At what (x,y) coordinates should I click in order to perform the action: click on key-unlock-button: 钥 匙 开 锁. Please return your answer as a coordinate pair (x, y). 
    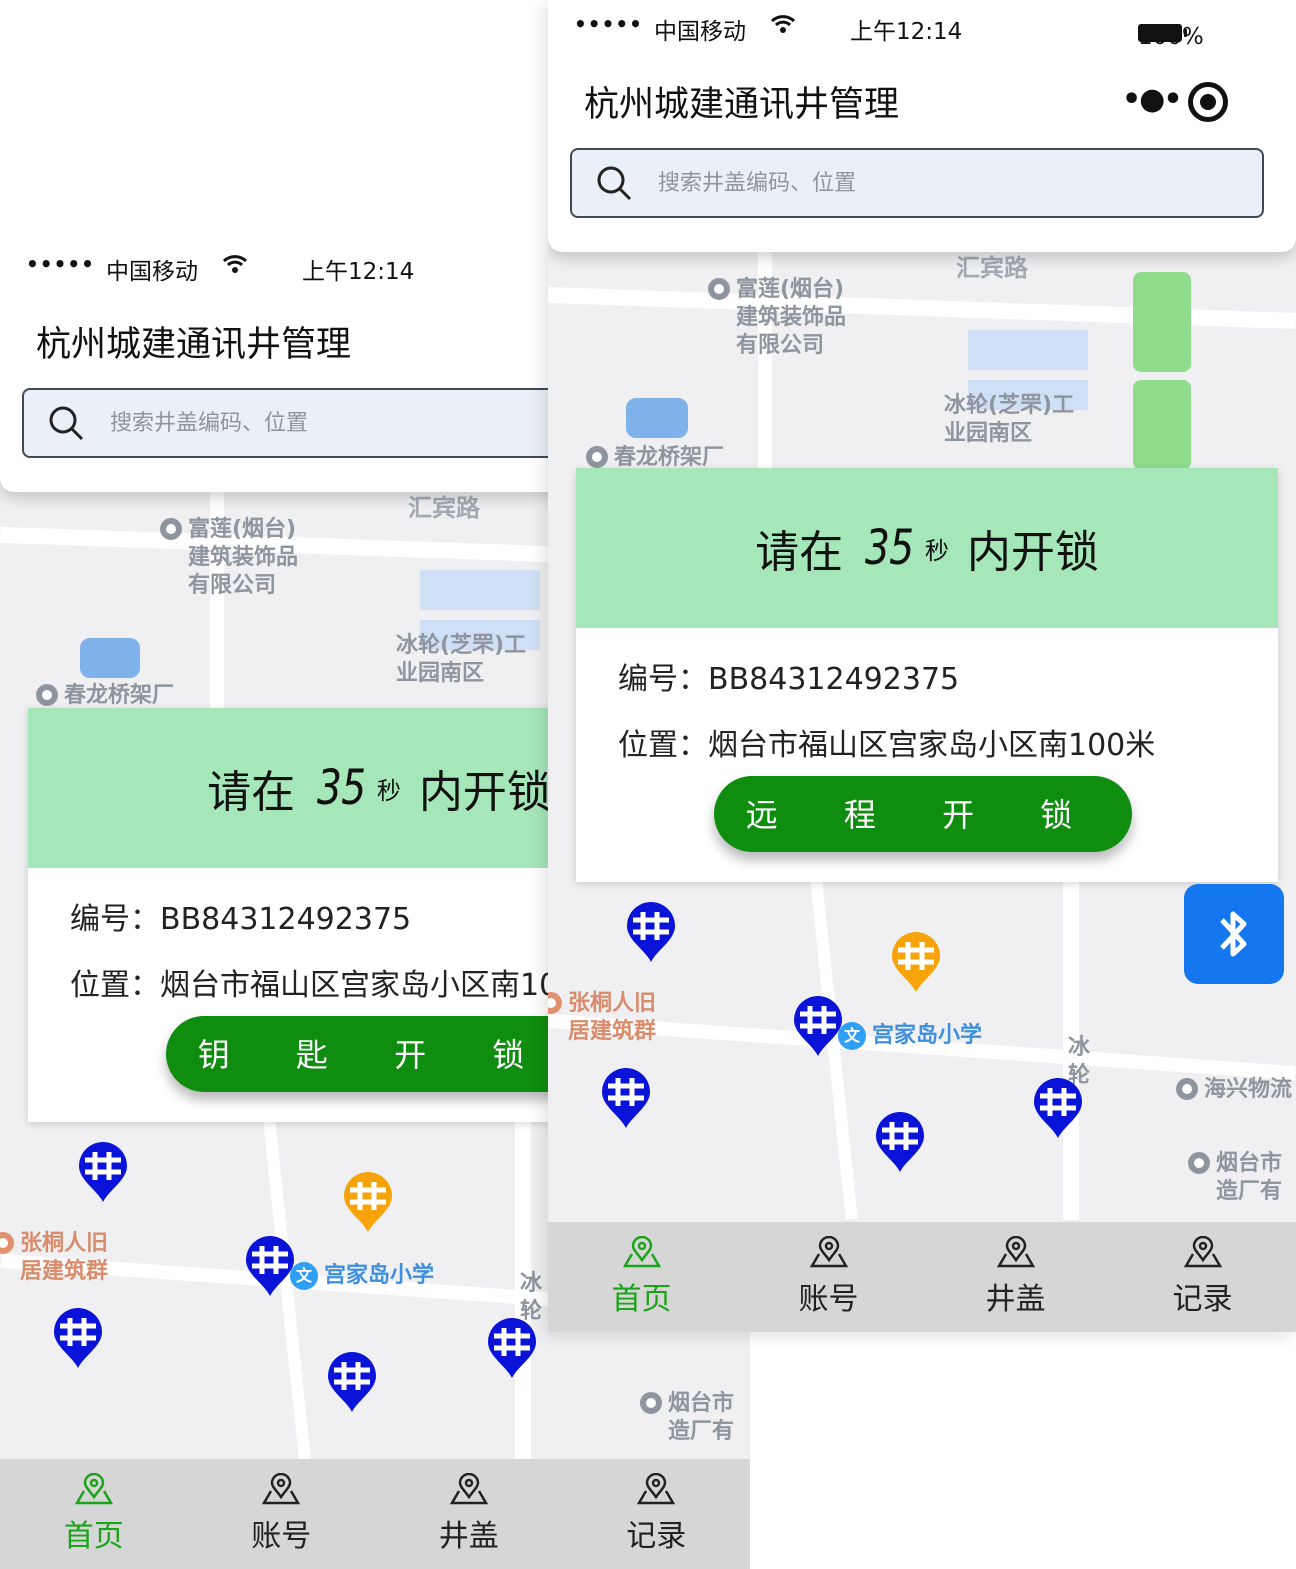
    Looking at the image, I should click on (375, 1054).